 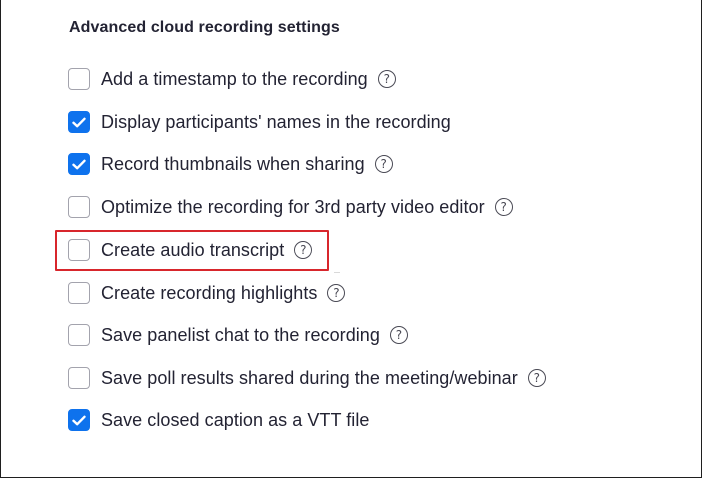 I want to click on option-label: Add a timestamp to the recording, so click(x=234, y=78).